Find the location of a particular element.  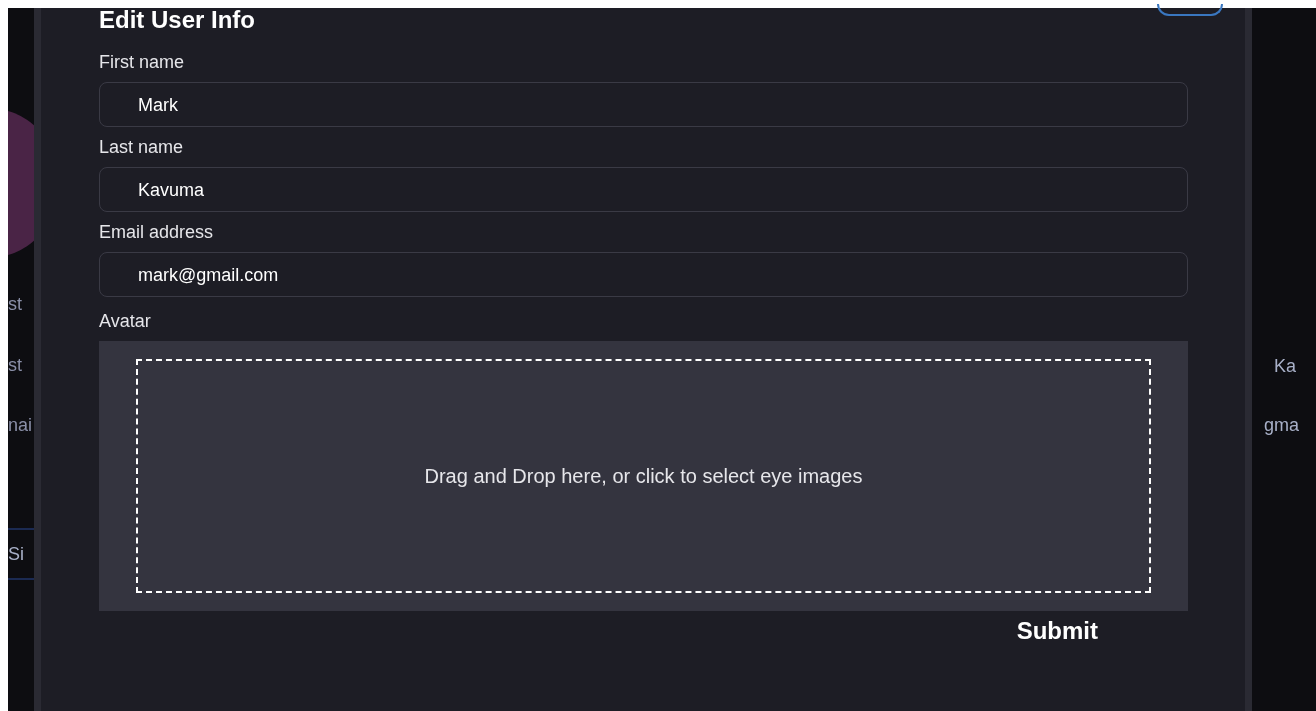

background-text: gma is located at coordinates (1281, 425).